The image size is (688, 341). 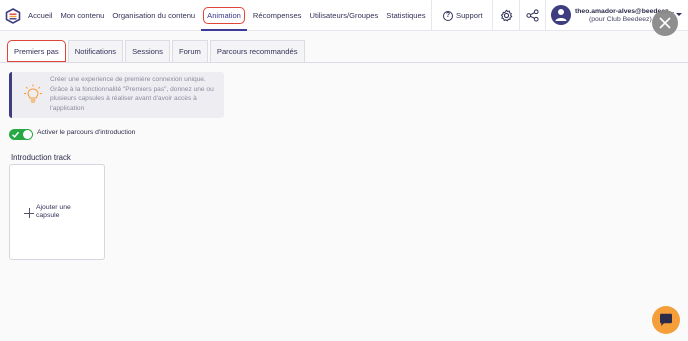 I want to click on tab-sessions: Sessions, so click(x=147, y=51).